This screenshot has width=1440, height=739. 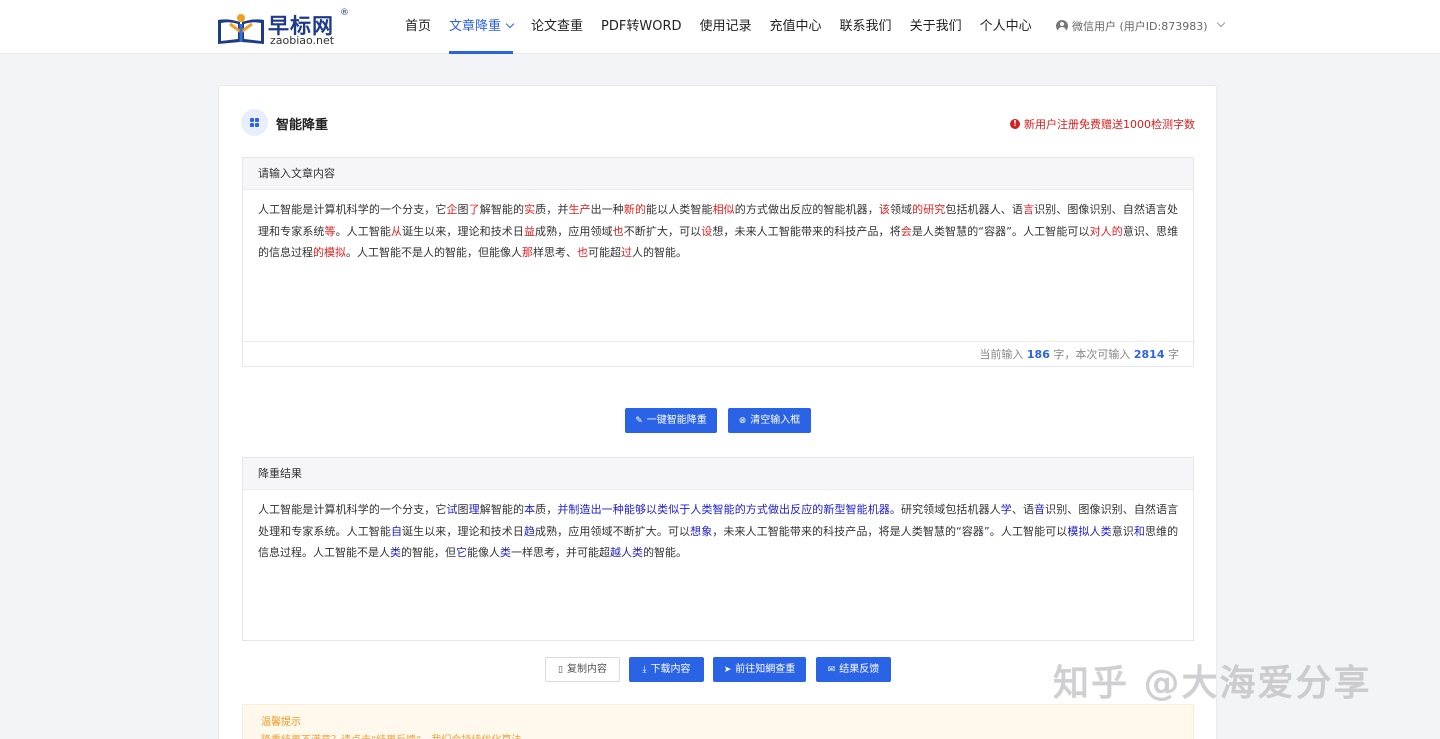 I want to click on nav-recharge-label: 充值中心, so click(x=795, y=26).